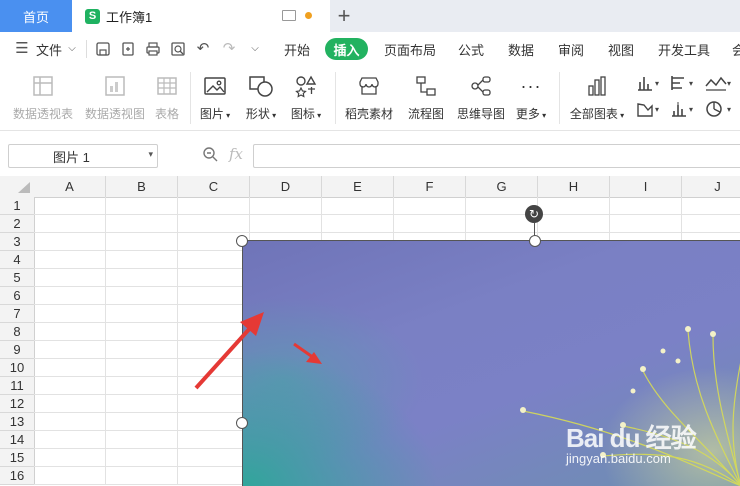 This screenshot has height=486, width=740. What do you see at coordinates (229, 351) in the screenshot?
I see `red-arrow-icon` at bounding box center [229, 351].